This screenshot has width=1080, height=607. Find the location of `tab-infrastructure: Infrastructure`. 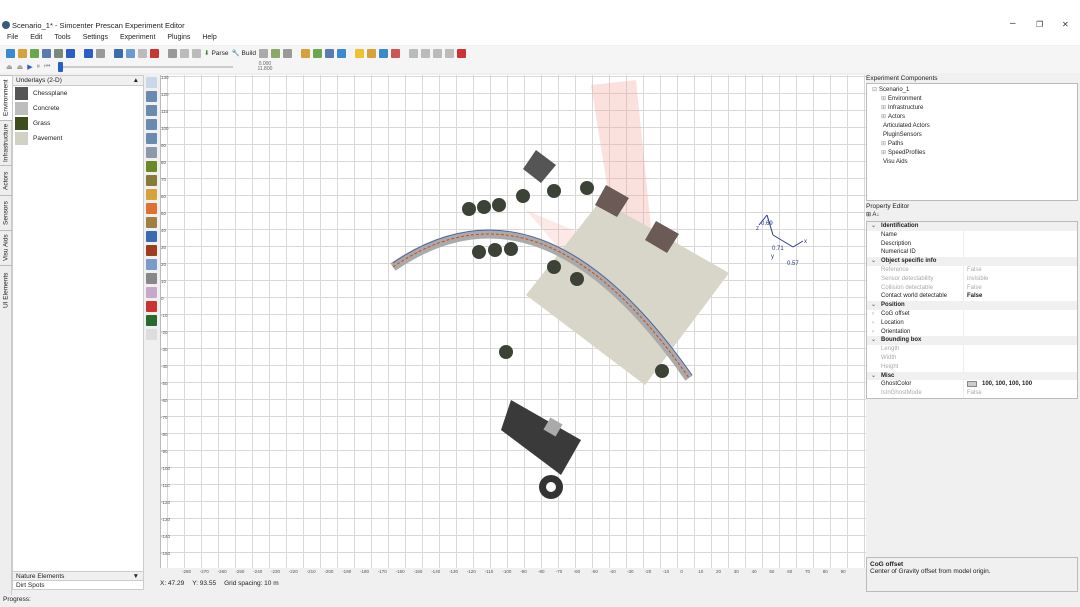

tab-infrastructure: Infrastructure is located at coordinates (6, 142).